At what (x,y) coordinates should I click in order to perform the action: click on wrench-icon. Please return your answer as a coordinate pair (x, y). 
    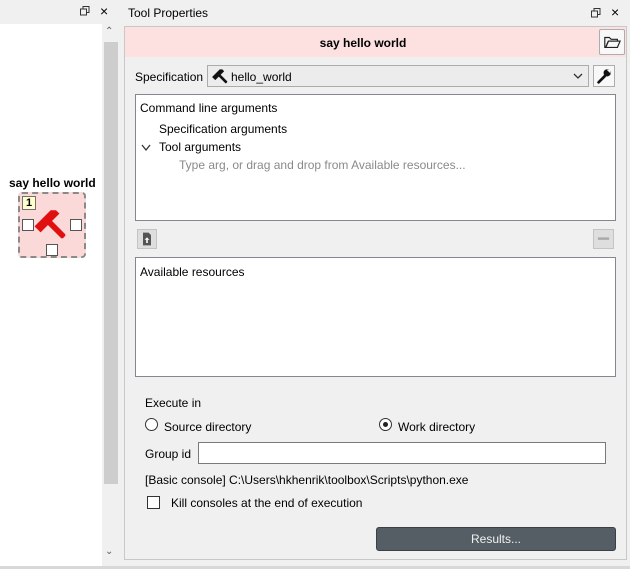
    Looking at the image, I should click on (604, 76).